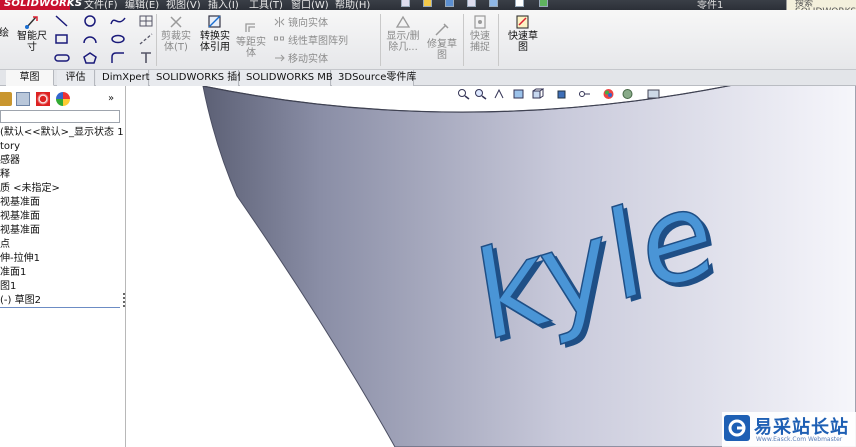 The image size is (856, 447). I want to click on display-relations-icon, so click(403, 21).